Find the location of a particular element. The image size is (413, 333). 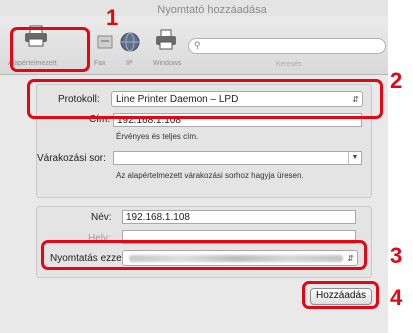

toolbar-windows-button is located at coordinates (166, 40).